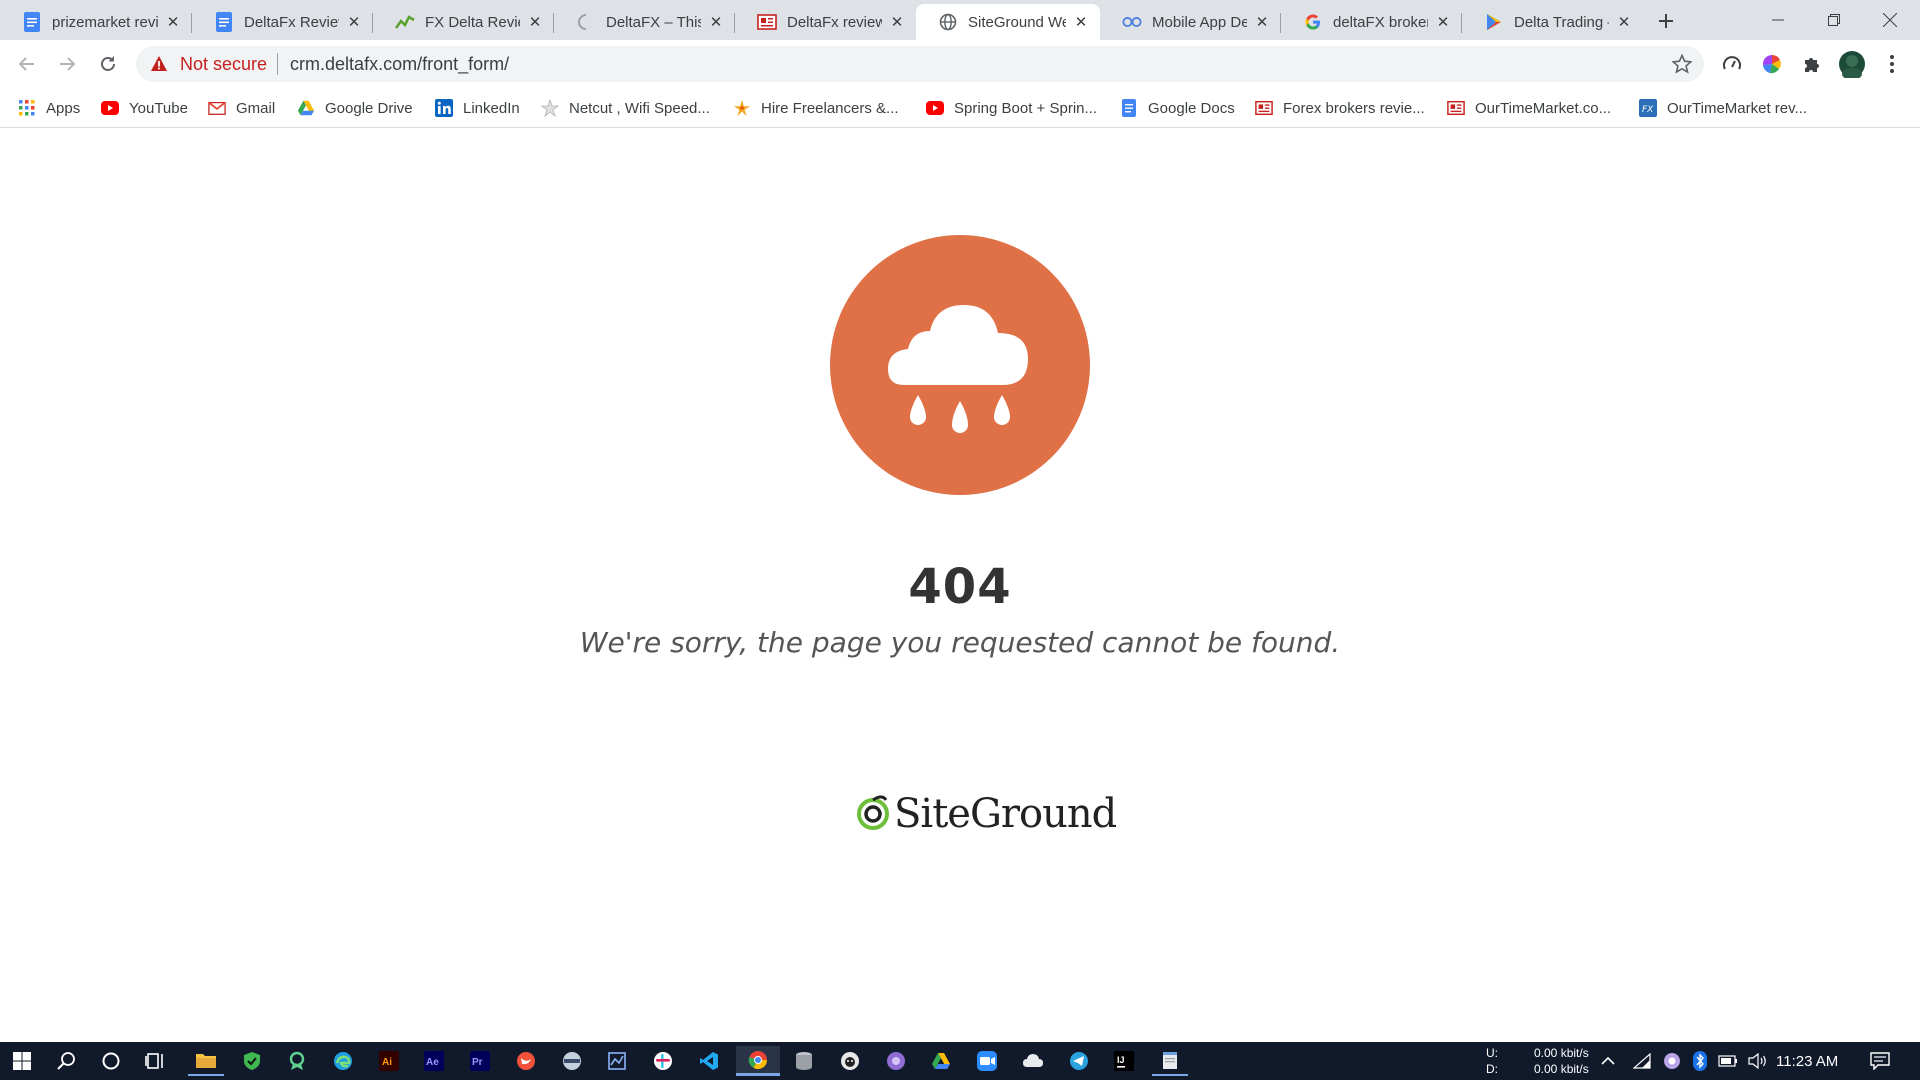 The image size is (1920, 1080). What do you see at coordinates (1608, 1061) in the screenshot?
I see `chevron-up-icon` at bounding box center [1608, 1061].